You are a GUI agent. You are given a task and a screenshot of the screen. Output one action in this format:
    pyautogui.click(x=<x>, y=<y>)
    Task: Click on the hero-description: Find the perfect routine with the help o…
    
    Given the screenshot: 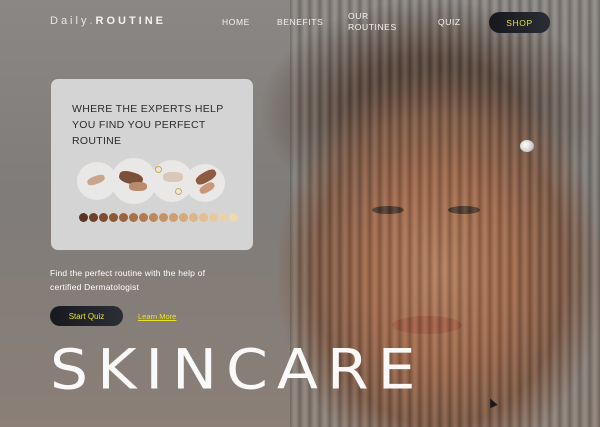 What is the action you would take?
    pyautogui.click(x=128, y=280)
    